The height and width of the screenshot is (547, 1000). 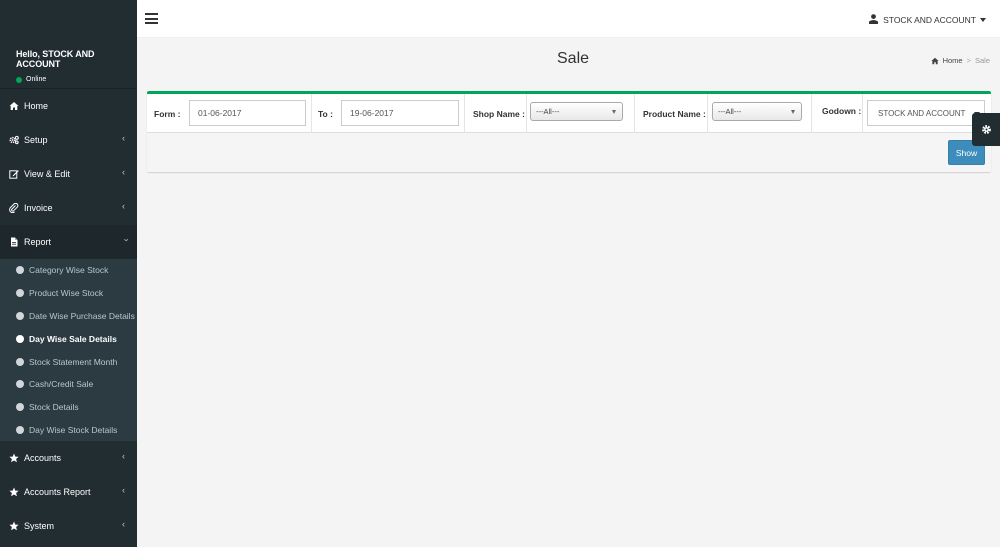 I want to click on caret-down-icon, so click(x=983, y=20).